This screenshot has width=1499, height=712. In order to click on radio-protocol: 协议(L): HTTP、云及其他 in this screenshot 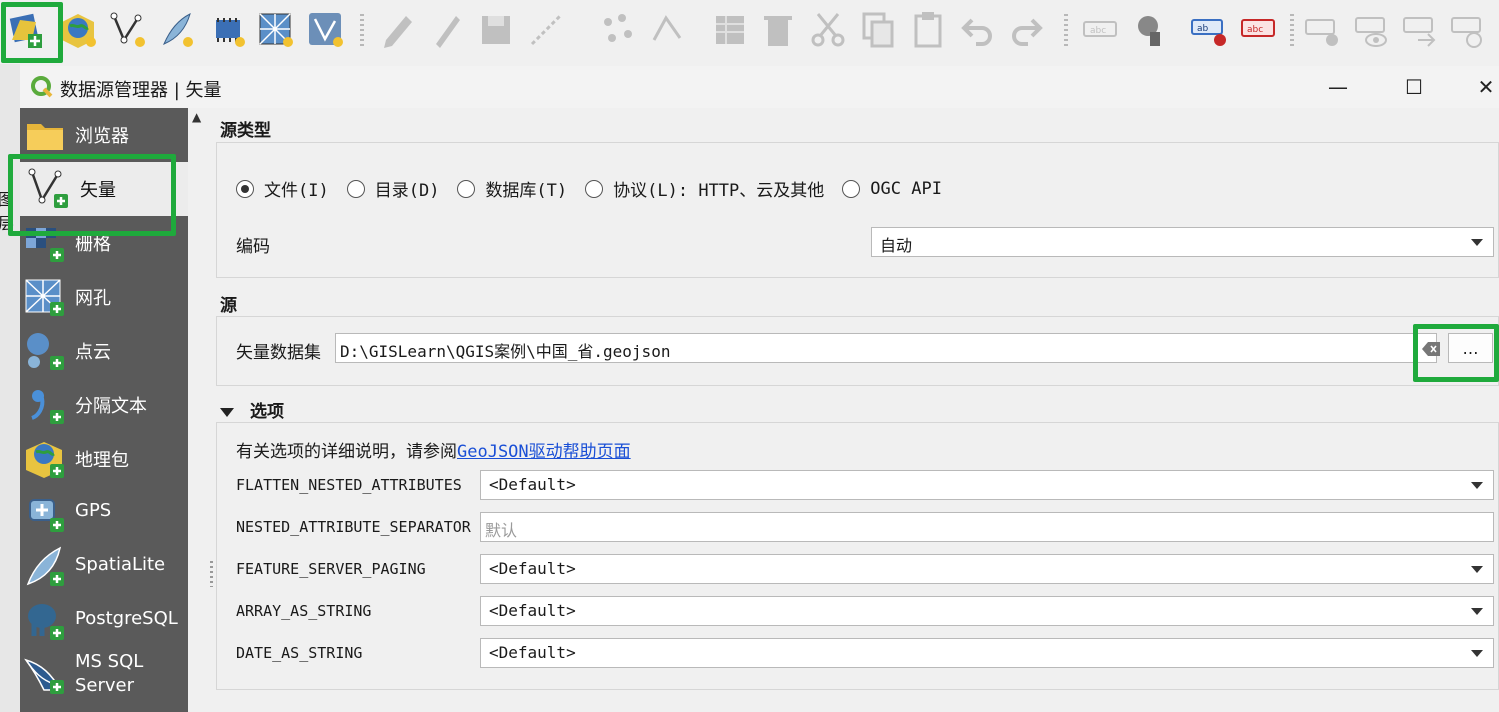, I will do `click(704, 188)`.